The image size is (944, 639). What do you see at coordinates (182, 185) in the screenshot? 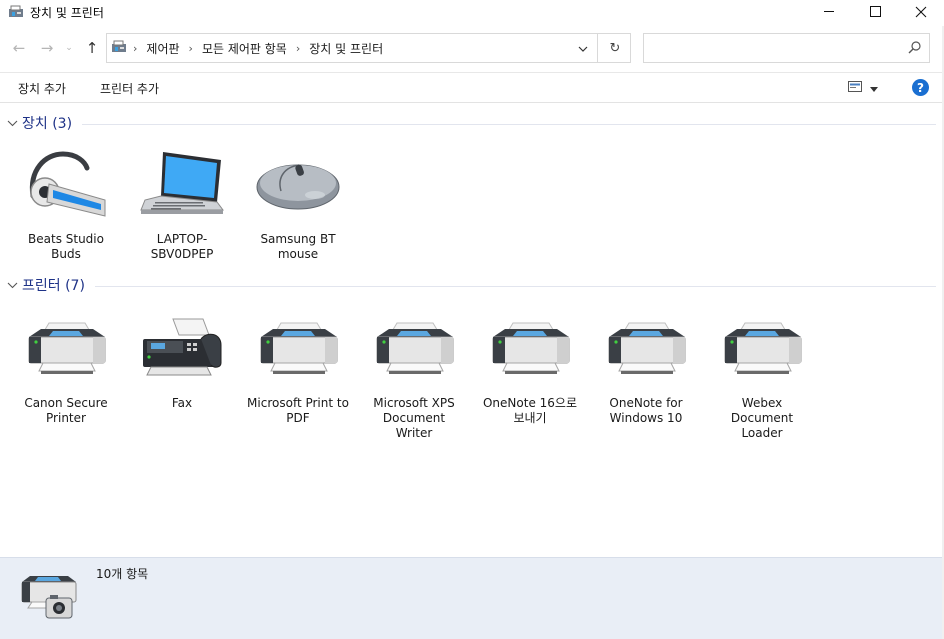
I see `laptop-icon` at bounding box center [182, 185].